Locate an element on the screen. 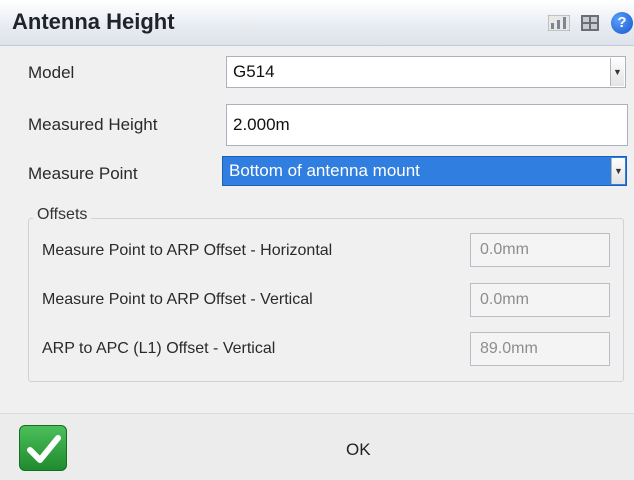 The width and height of the screenshot is (634, 480). grid-icon is located at coordinates (590, 23).